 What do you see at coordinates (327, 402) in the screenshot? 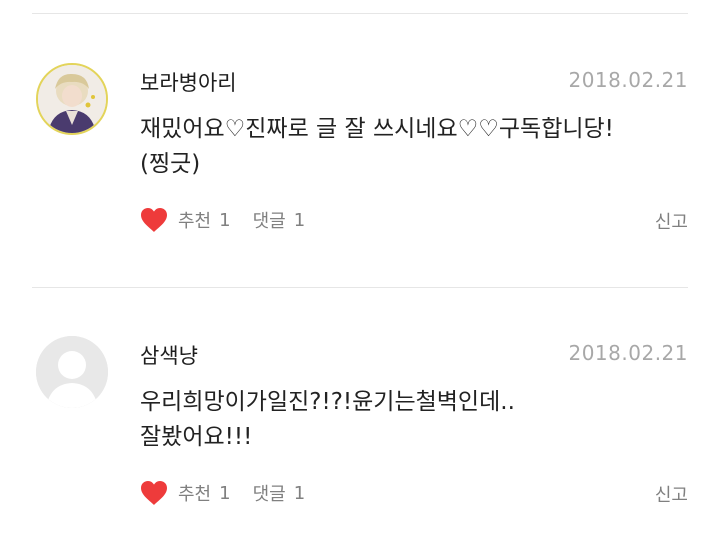
I see `comment-line: 우리희망이가일진?!?!윤기는철벽인데..` at bounding box center [327, 402].